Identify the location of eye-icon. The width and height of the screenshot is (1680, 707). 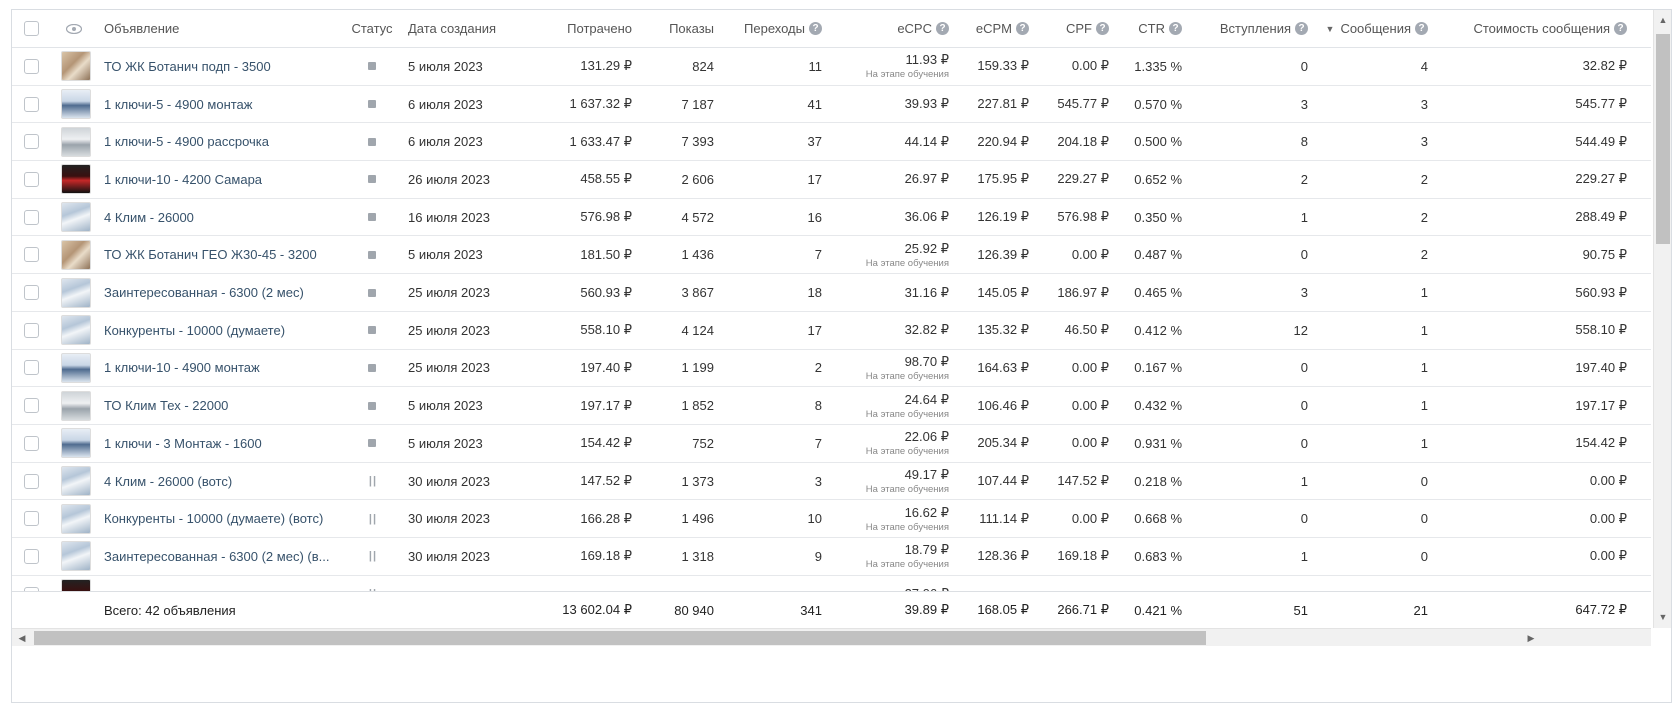
(74, 28).